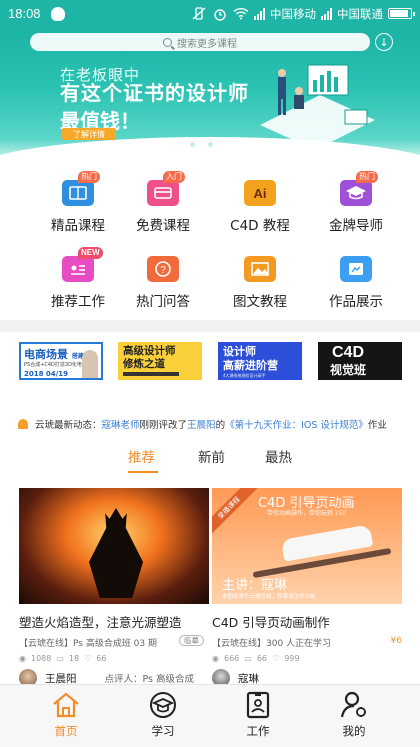 Image resolution: width=420 pixels, height=747 pixels. Describe the element at coordinates (356, 226) in the screenshot. I see `category-label: 金牌导师` at that location.